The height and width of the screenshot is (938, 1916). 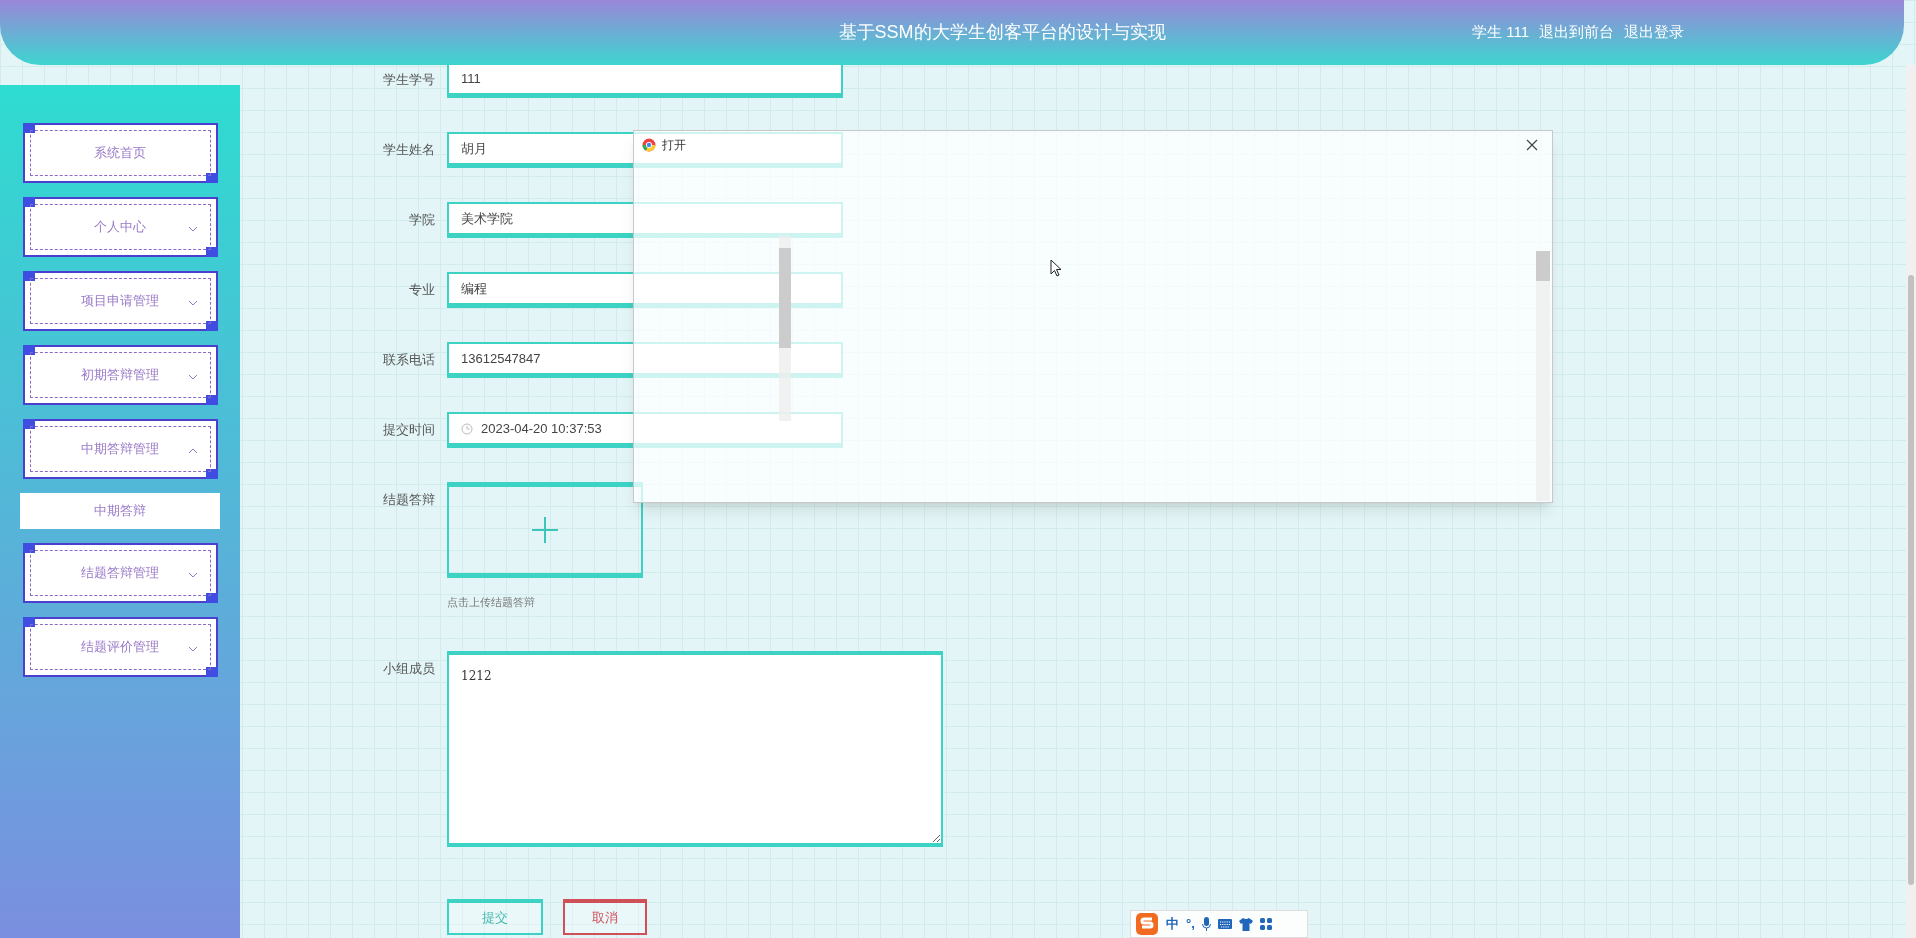 I want to click on field-label: 结题答辩, so click(x=408, y=500).